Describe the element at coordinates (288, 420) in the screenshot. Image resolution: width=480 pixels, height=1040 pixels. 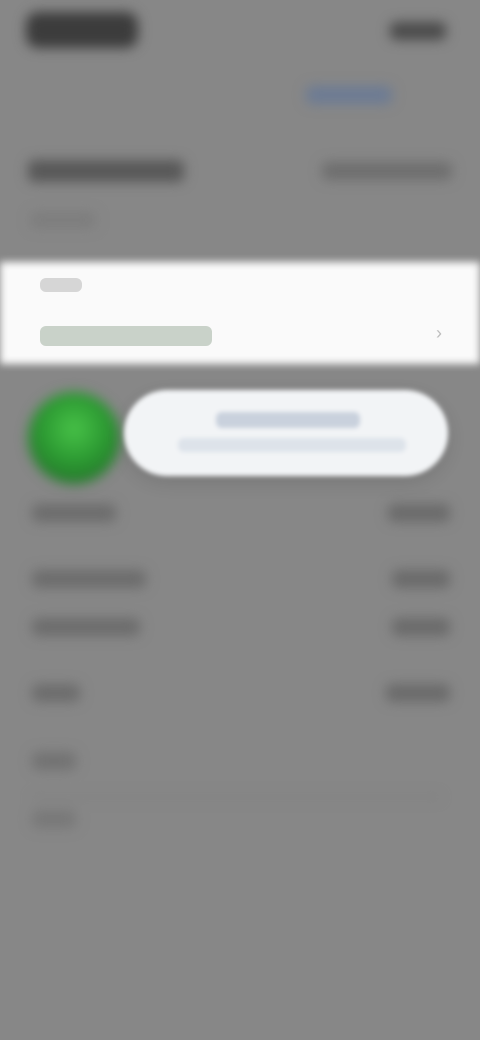
I see `toast-title` at that location.